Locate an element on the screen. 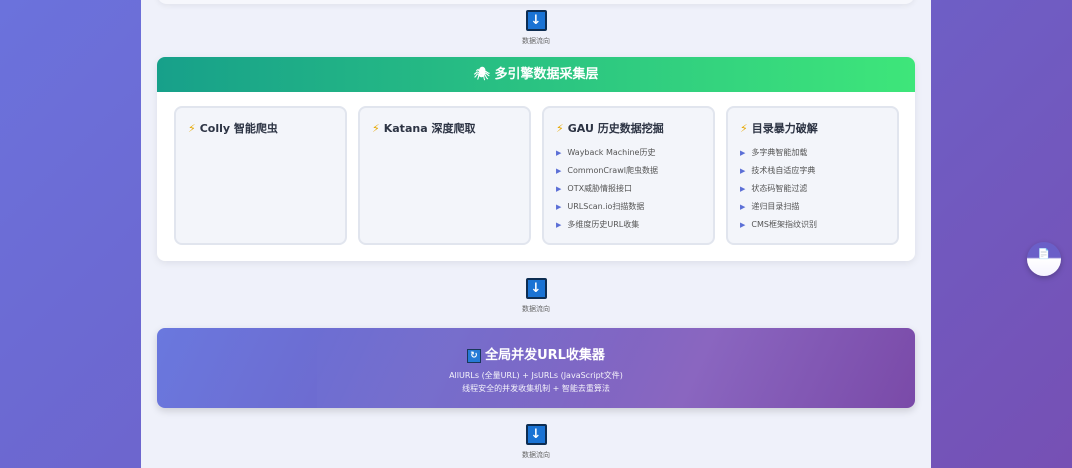 The height and width of the screenshot is (468, 1072). previous-layer-card is located at coordinates (536, 2).